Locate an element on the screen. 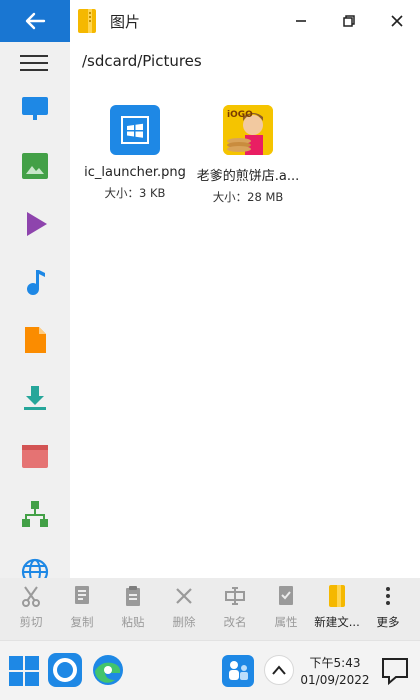 This screenshot has width=420, height=700. clock-time: 下午5:43 is located at coordinates (335, 663).